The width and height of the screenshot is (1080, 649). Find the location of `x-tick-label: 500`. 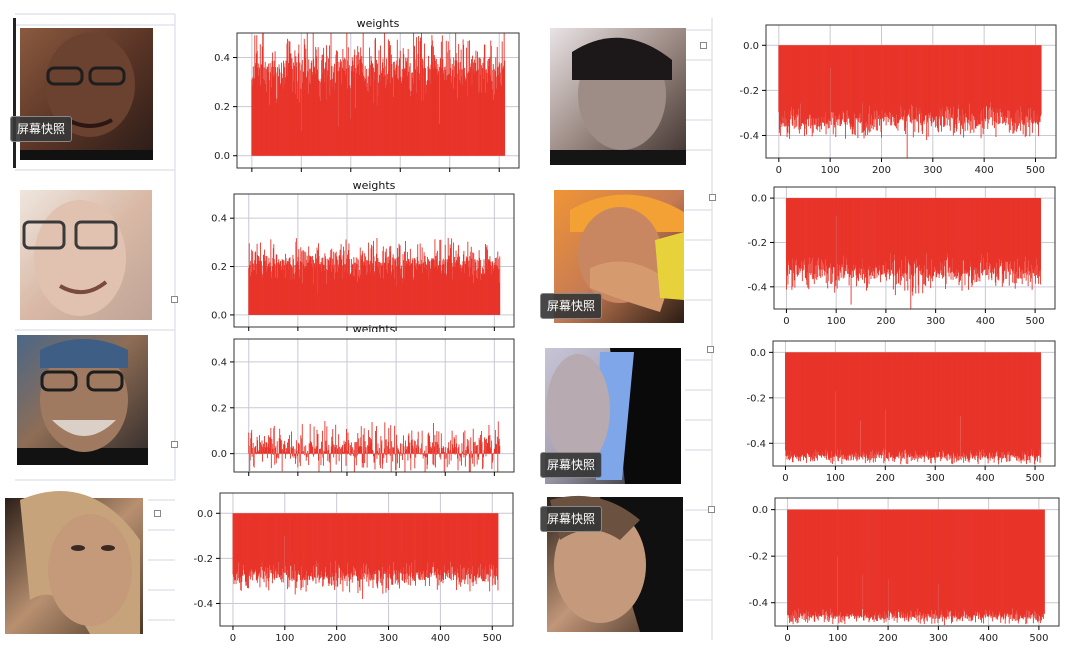

x-tick-label: 500 is located at coordinates (1035, 170).